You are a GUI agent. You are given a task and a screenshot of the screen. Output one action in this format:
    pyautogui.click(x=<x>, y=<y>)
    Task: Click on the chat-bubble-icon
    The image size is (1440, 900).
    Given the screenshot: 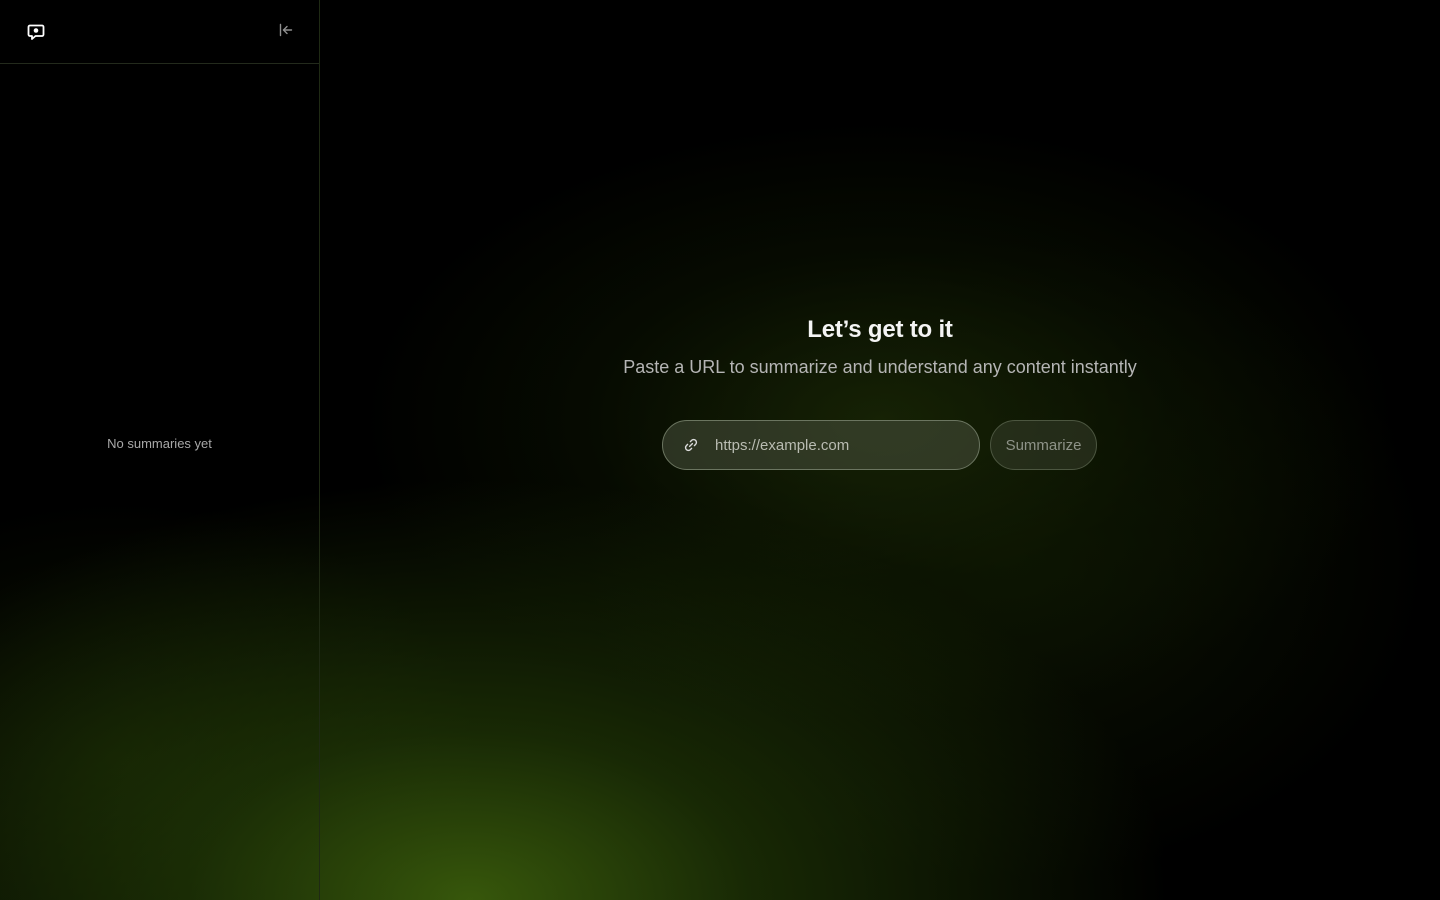 What is the action you would take?
    pyautogui.click(x=36, y=32)
    